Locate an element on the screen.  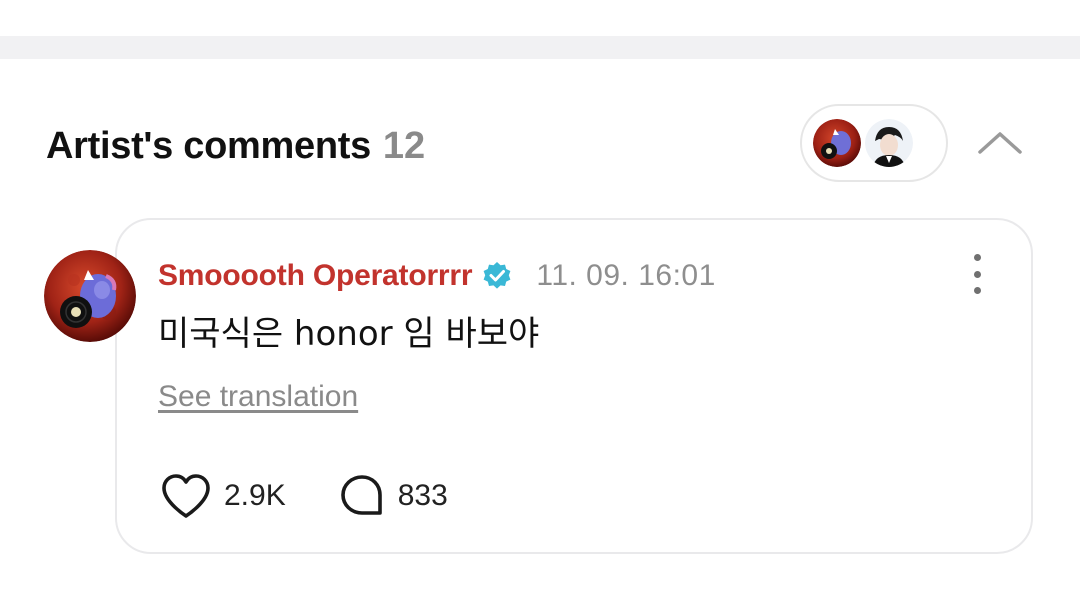
comment-timestamp: 11. 09. 16:01 is located at coordinates (626, 275).